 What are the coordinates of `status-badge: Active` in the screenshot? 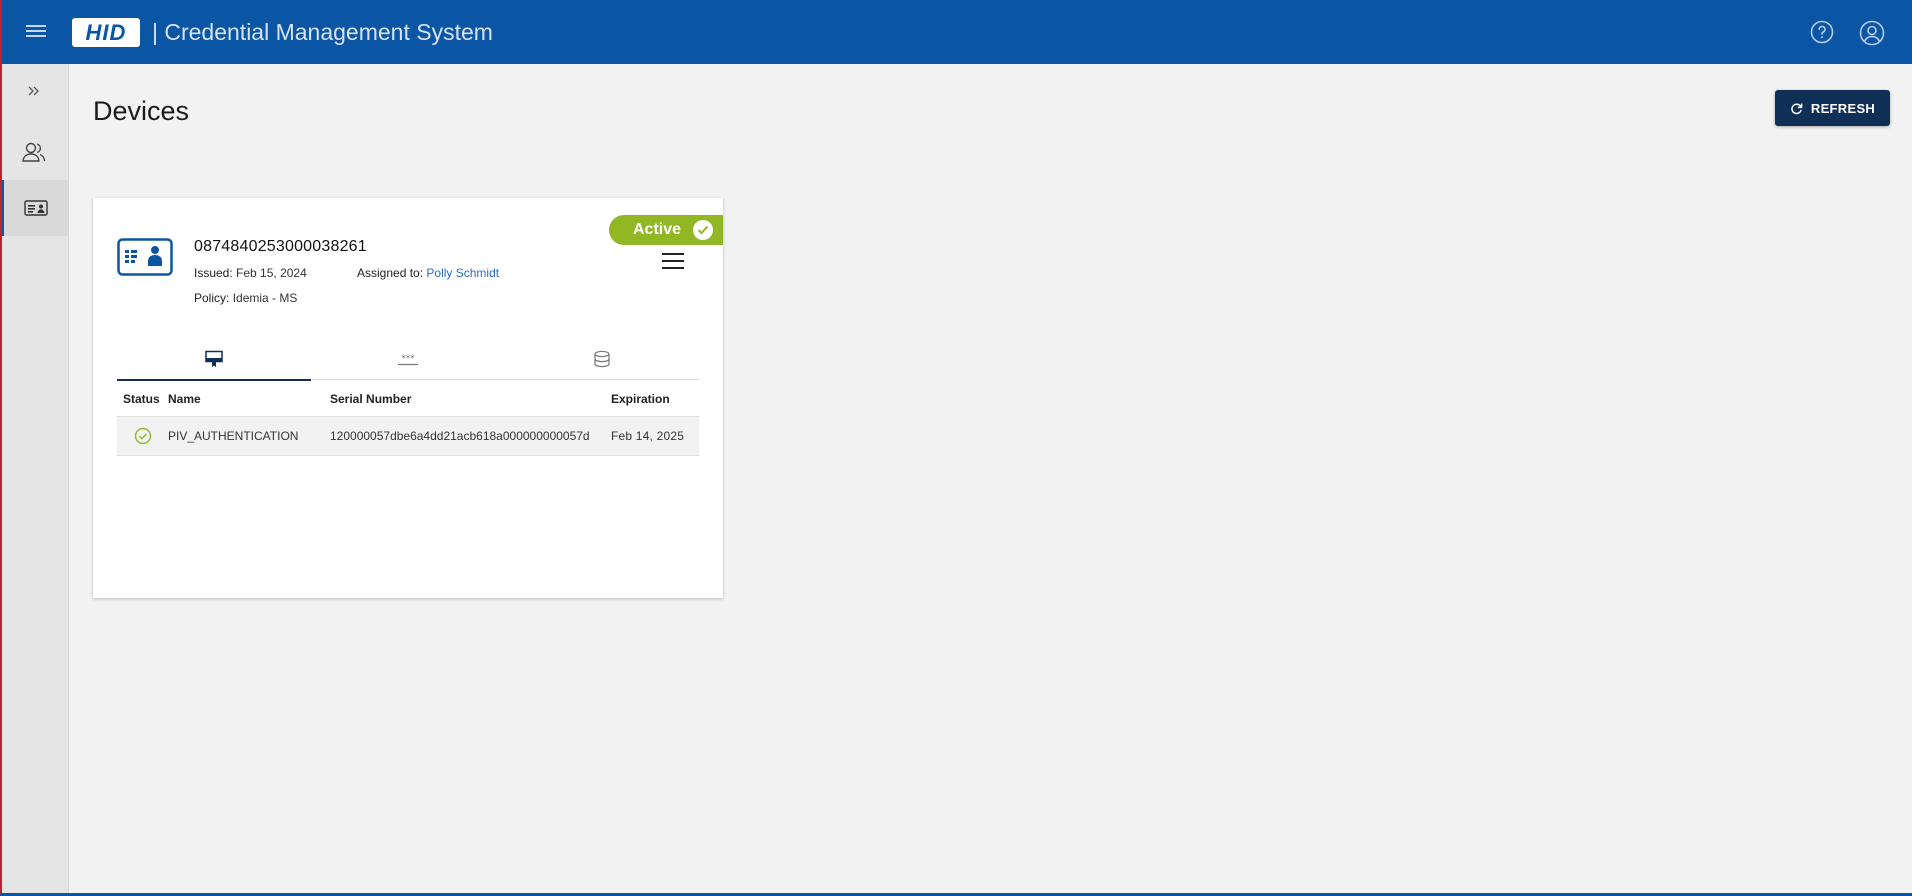 It's located at (666, 230).